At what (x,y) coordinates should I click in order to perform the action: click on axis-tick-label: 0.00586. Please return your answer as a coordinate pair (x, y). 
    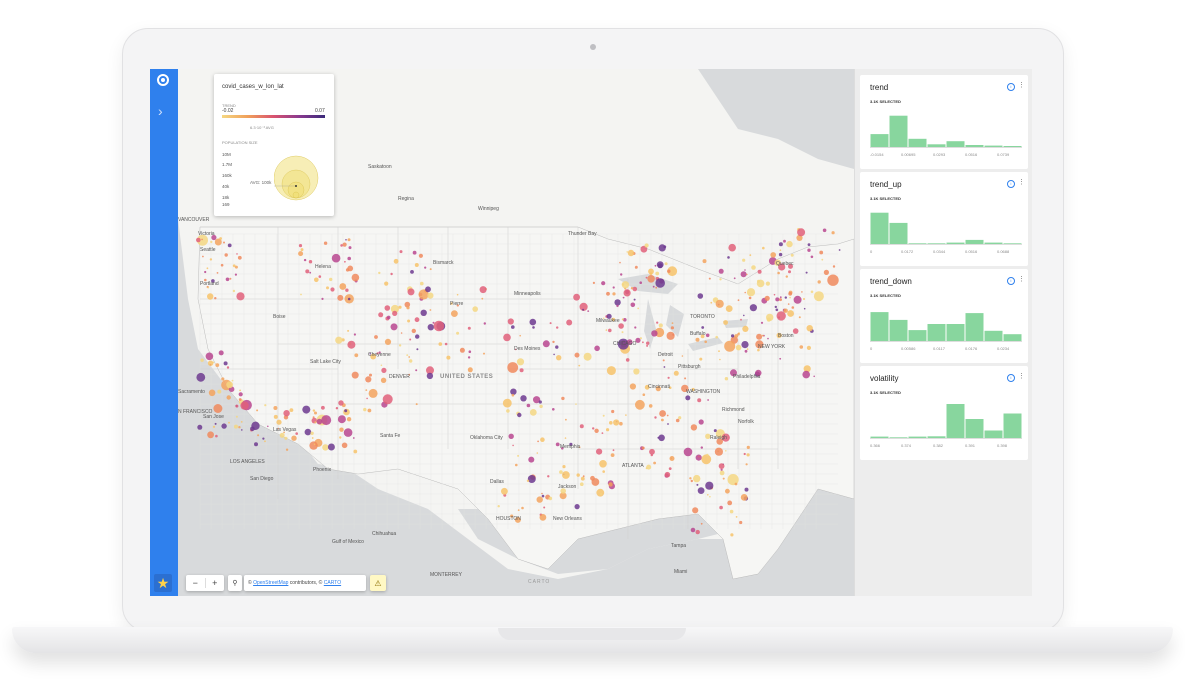
    Looking at the image, I should click on (908, 348).